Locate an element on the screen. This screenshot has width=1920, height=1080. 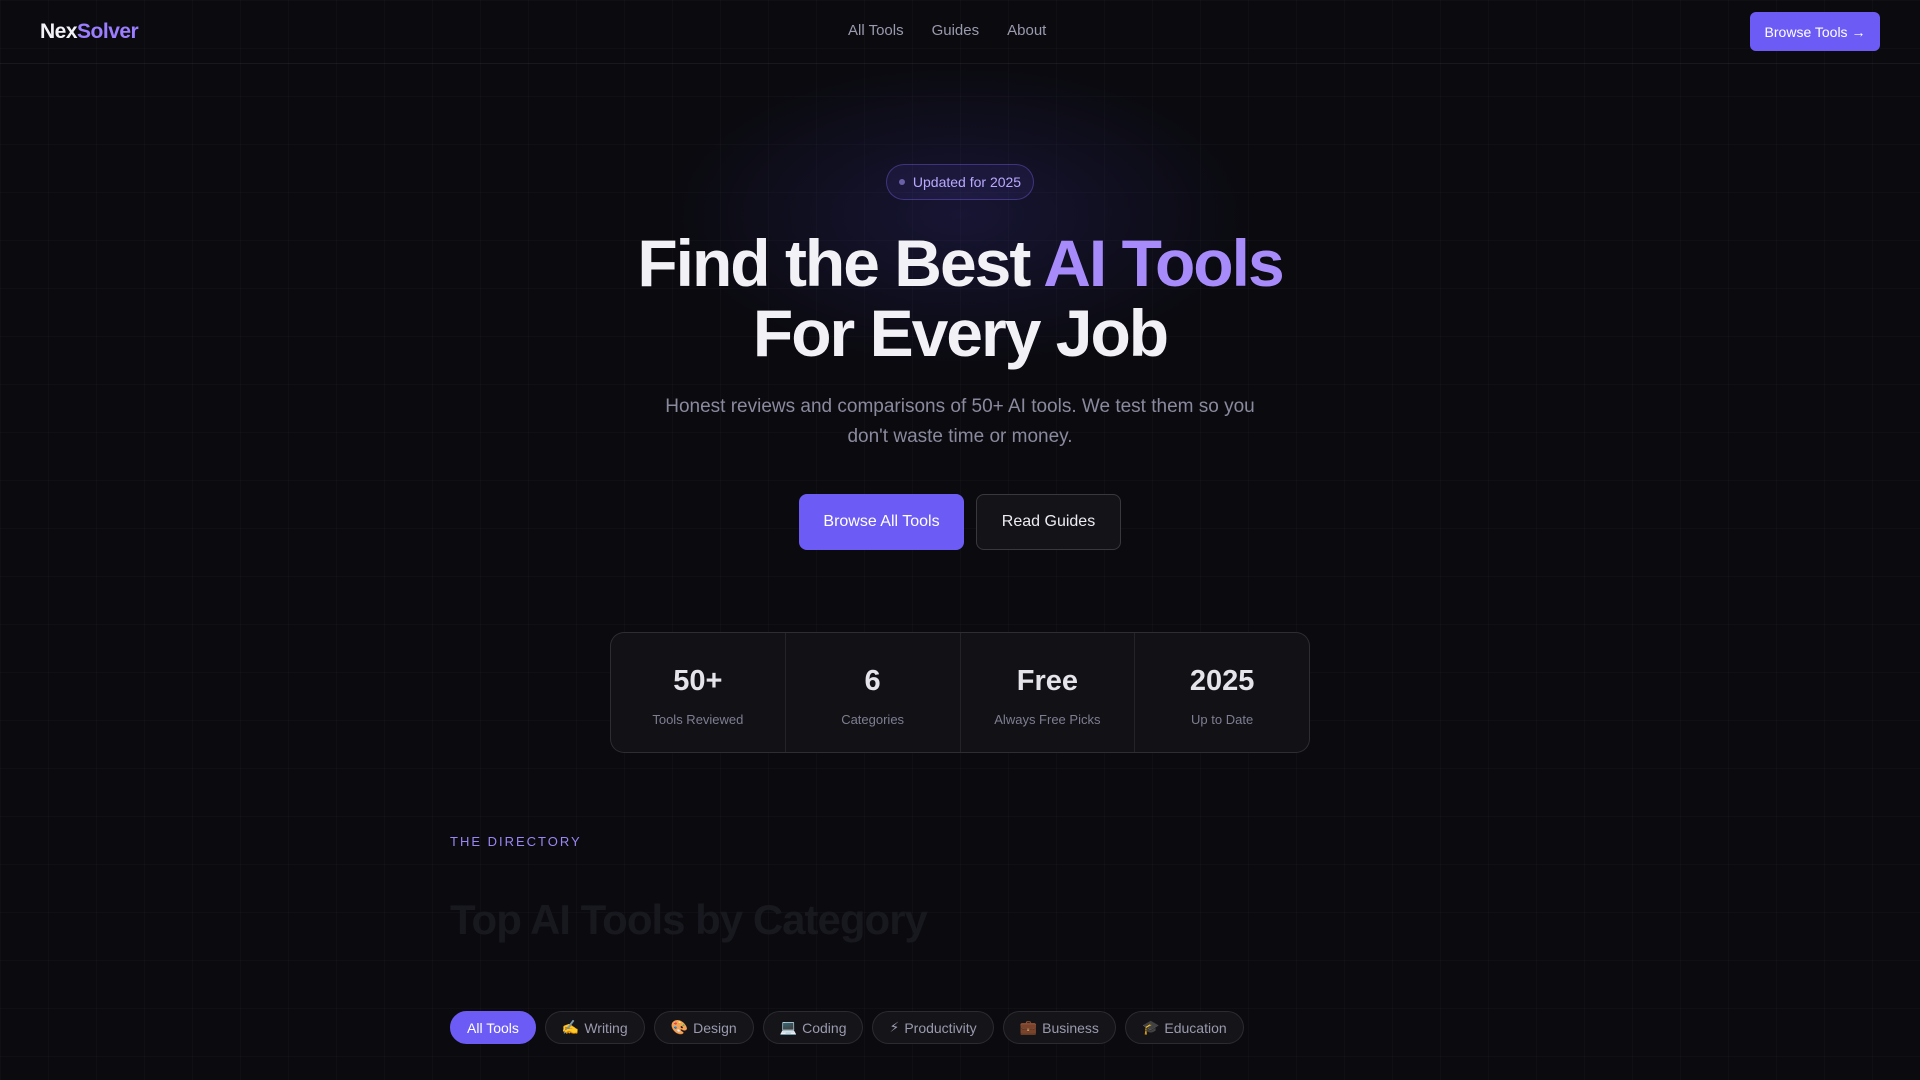
logo-part-nex: Nex is located at coordinates (59, 31).